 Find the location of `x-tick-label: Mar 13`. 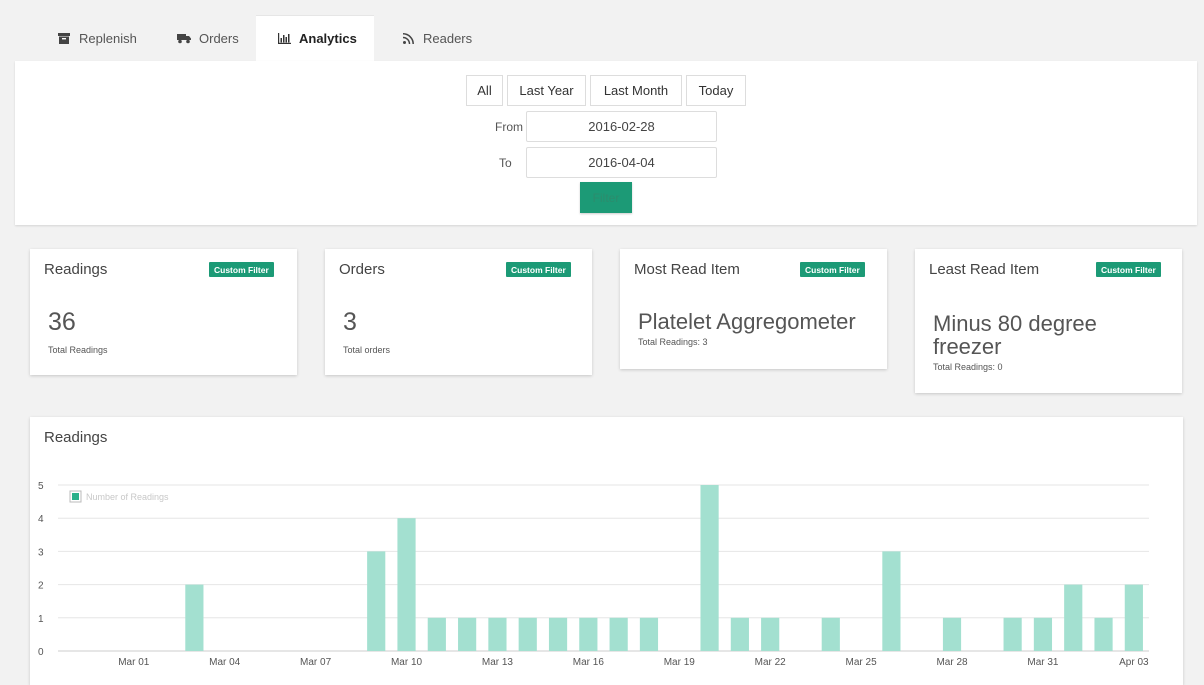

x-tick-label: Mar 13 is located at coordinates (498, 662).